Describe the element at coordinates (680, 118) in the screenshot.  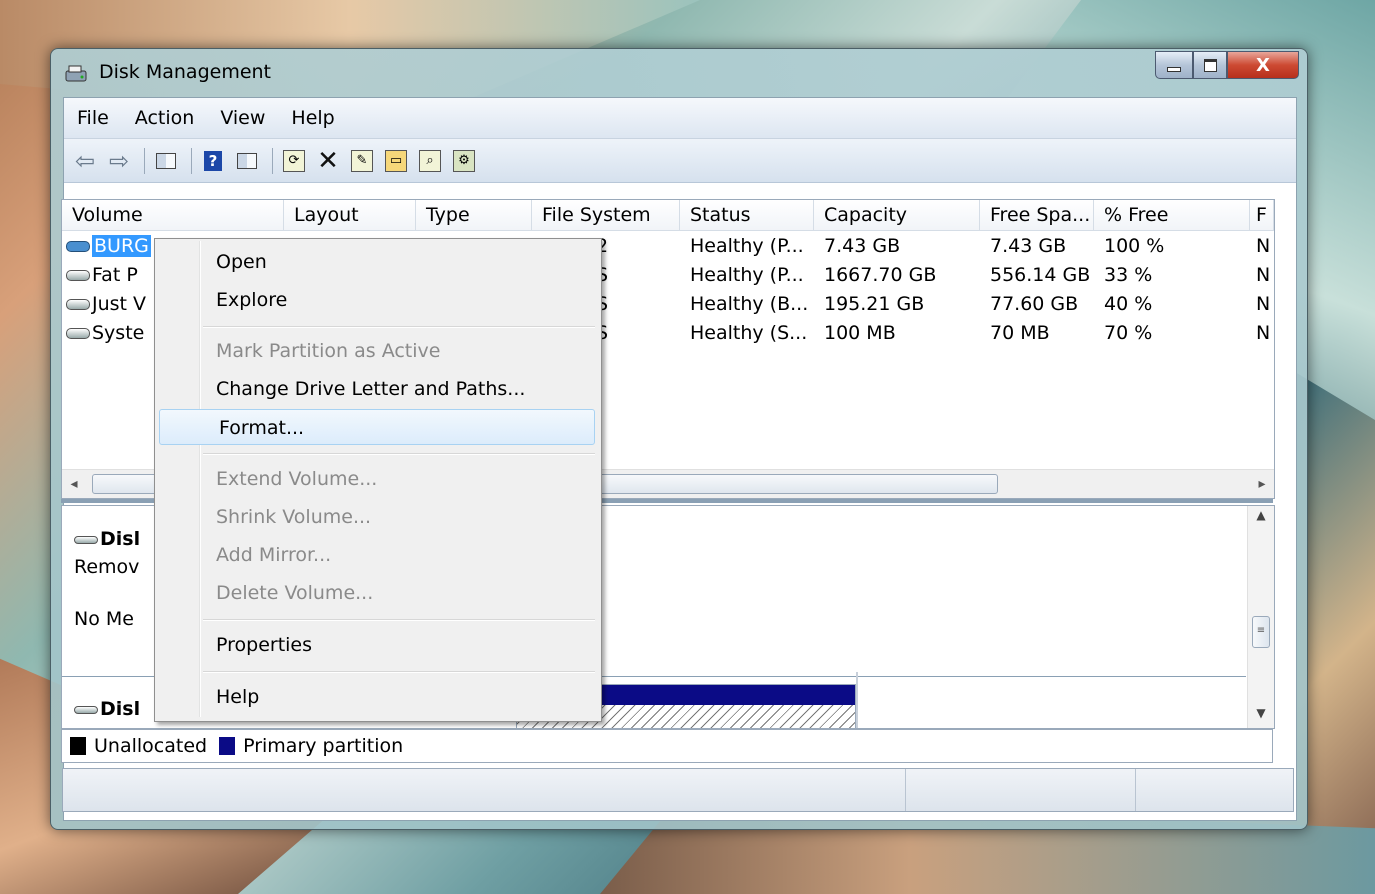
I see `menu-bar: File Action View Help` at that location.